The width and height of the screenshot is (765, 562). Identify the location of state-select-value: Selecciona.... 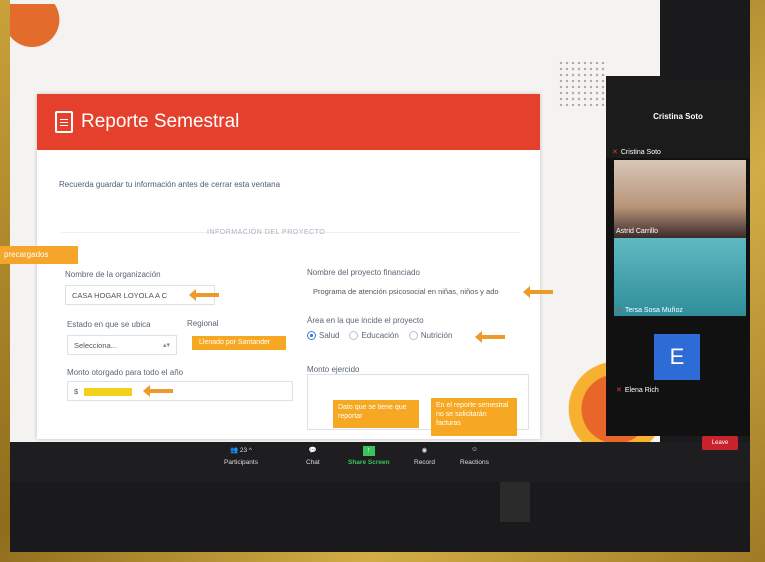
(95, 345).